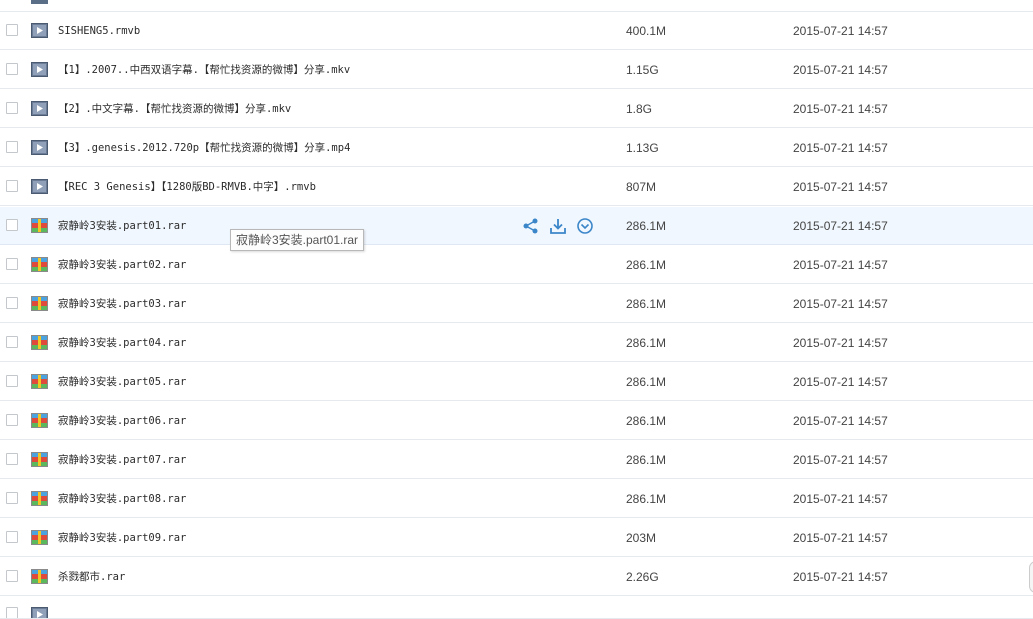  Describe the element at coordinates (122, 265) in the screenshot. I see `file-name: 寂静岭3安装.part02.rar` at that location.